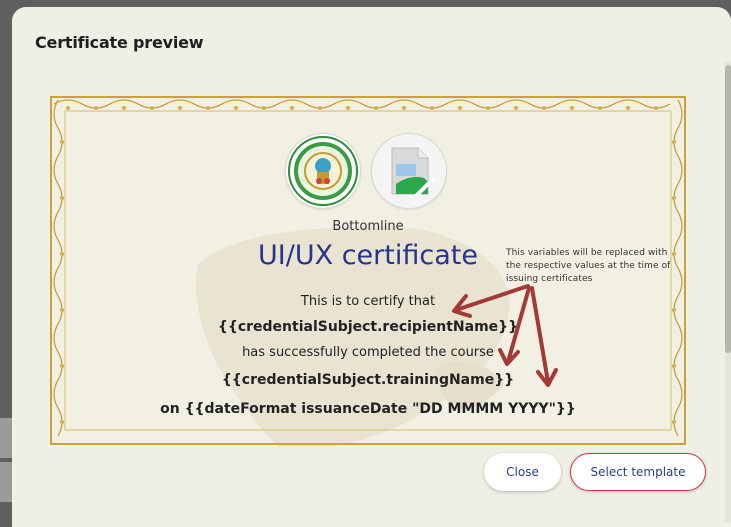 This screenshot has height=527, width=731. I want to click on government-seal-icon, so click(323, 171).